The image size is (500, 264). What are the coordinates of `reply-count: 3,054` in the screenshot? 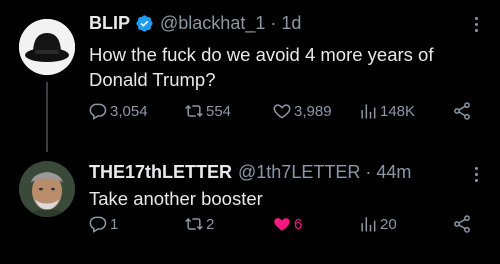 It's located at (129, 111).